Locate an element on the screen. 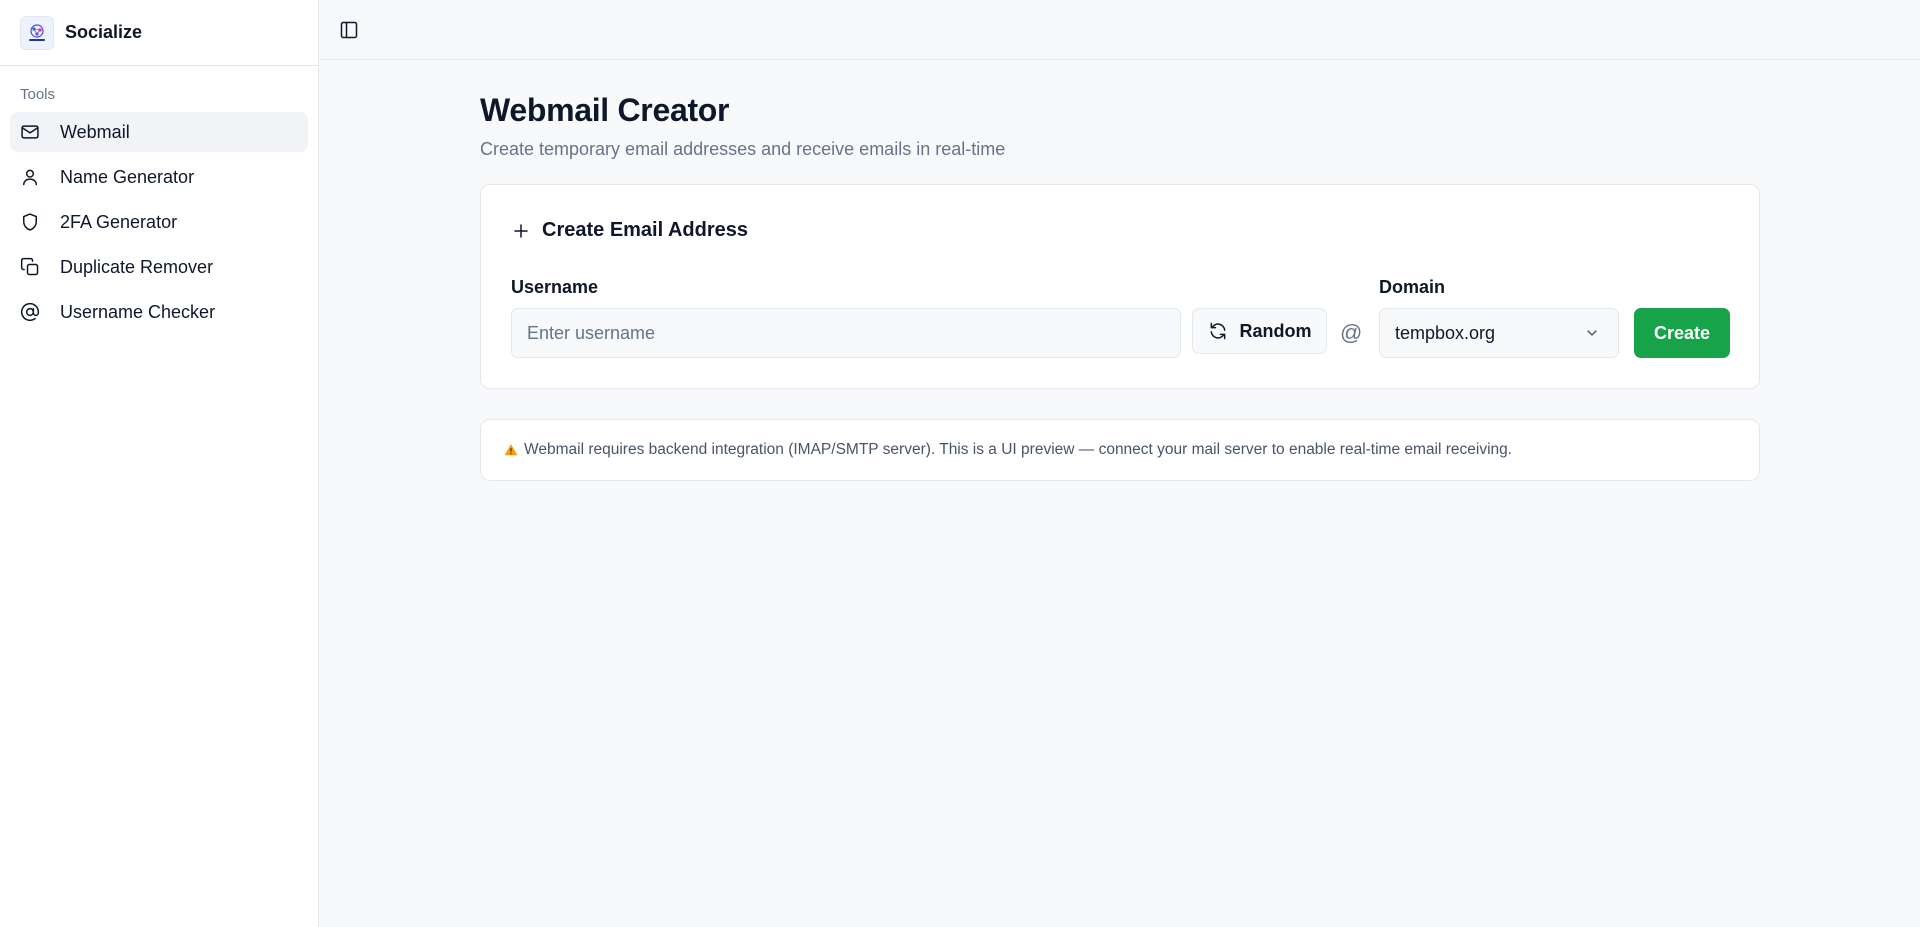  sidebar-item-label: Name Generator is located at coordinates (127, 176).